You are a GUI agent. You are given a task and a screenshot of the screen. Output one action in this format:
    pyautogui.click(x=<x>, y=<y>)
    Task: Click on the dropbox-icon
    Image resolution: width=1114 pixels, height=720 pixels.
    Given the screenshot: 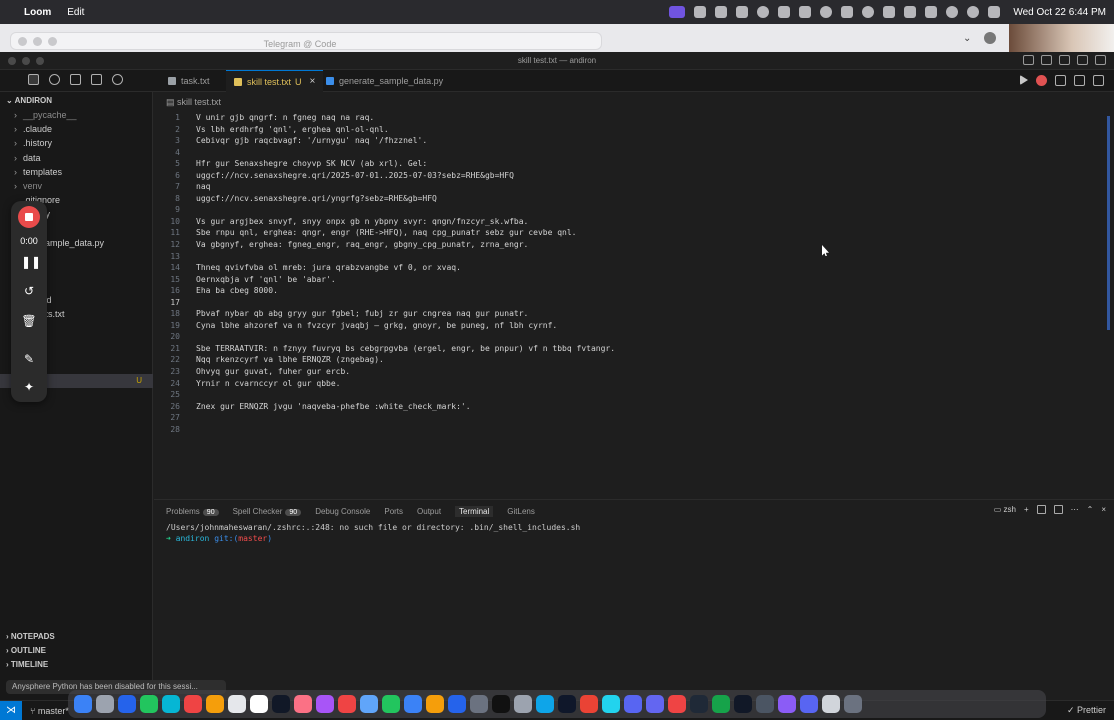 What is the action you would take?
    pyautogui.click(x=700, y=12)
    